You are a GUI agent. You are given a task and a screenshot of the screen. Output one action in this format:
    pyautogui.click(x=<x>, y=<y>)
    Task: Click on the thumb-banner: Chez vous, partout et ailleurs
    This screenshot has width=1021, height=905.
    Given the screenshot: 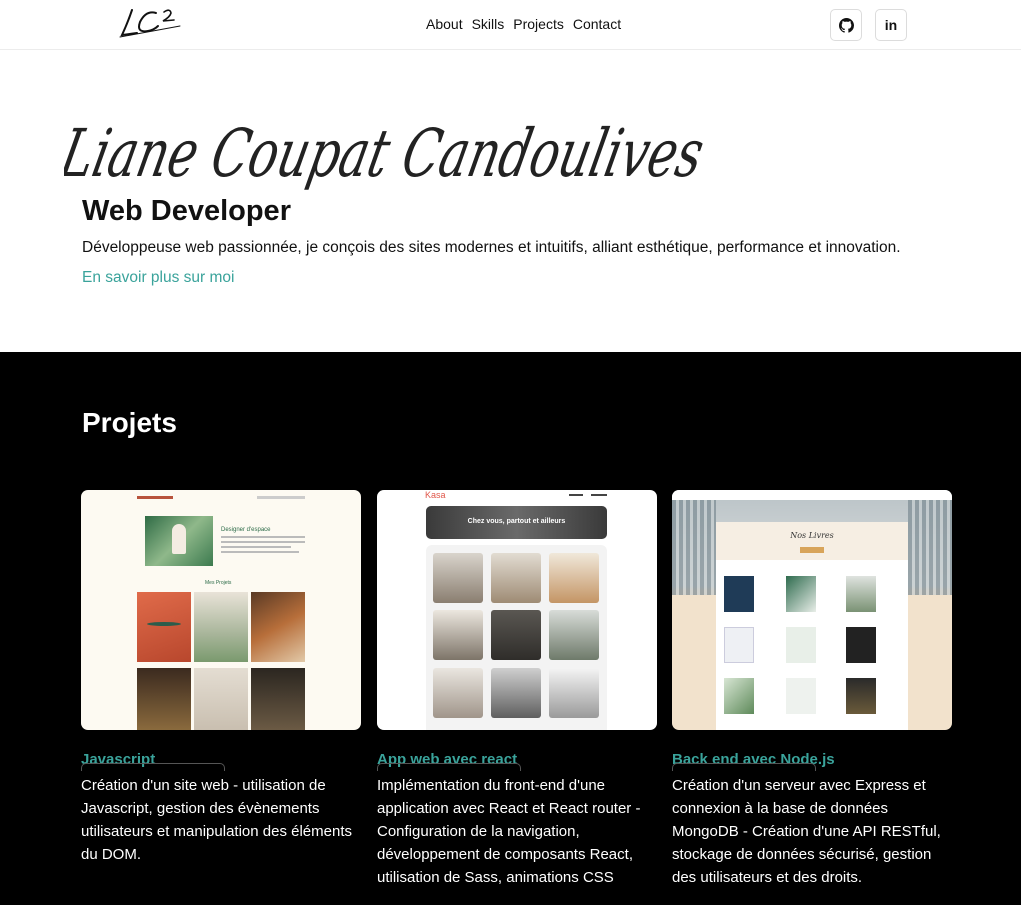 What is the action you would take?
    pyautogui.click(x=516, y=521)
    